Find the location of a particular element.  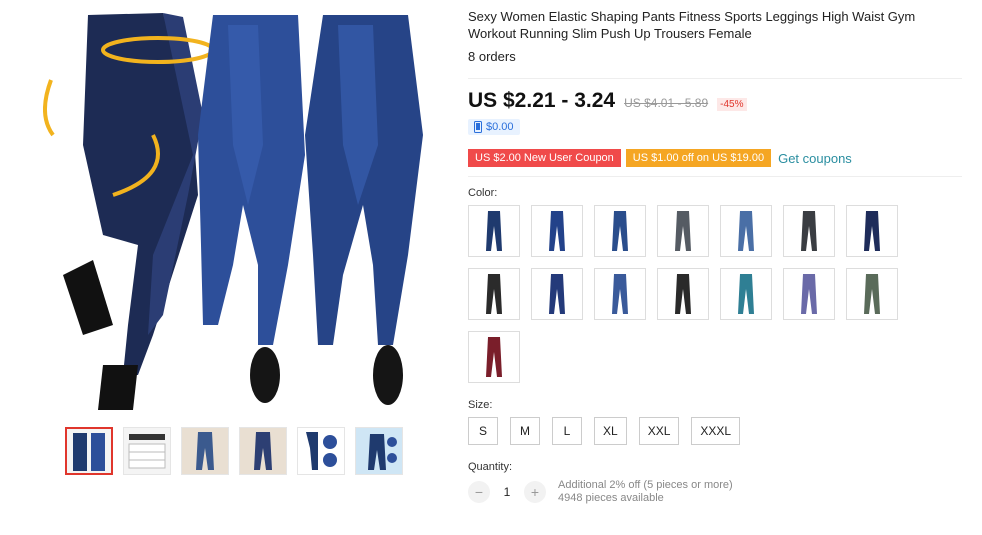

size-option-l: L is located at coordinates (567, 431).